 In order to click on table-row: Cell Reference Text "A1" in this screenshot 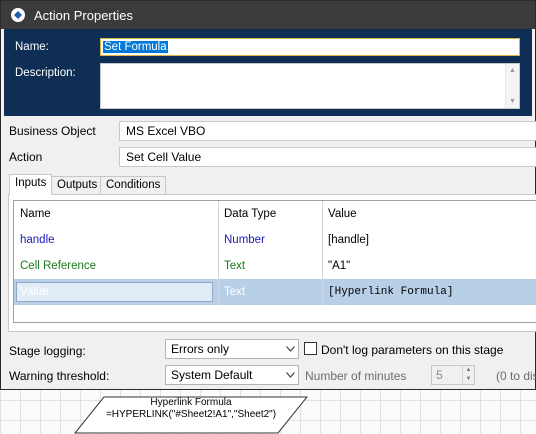, I will do `click(275, 266)`.